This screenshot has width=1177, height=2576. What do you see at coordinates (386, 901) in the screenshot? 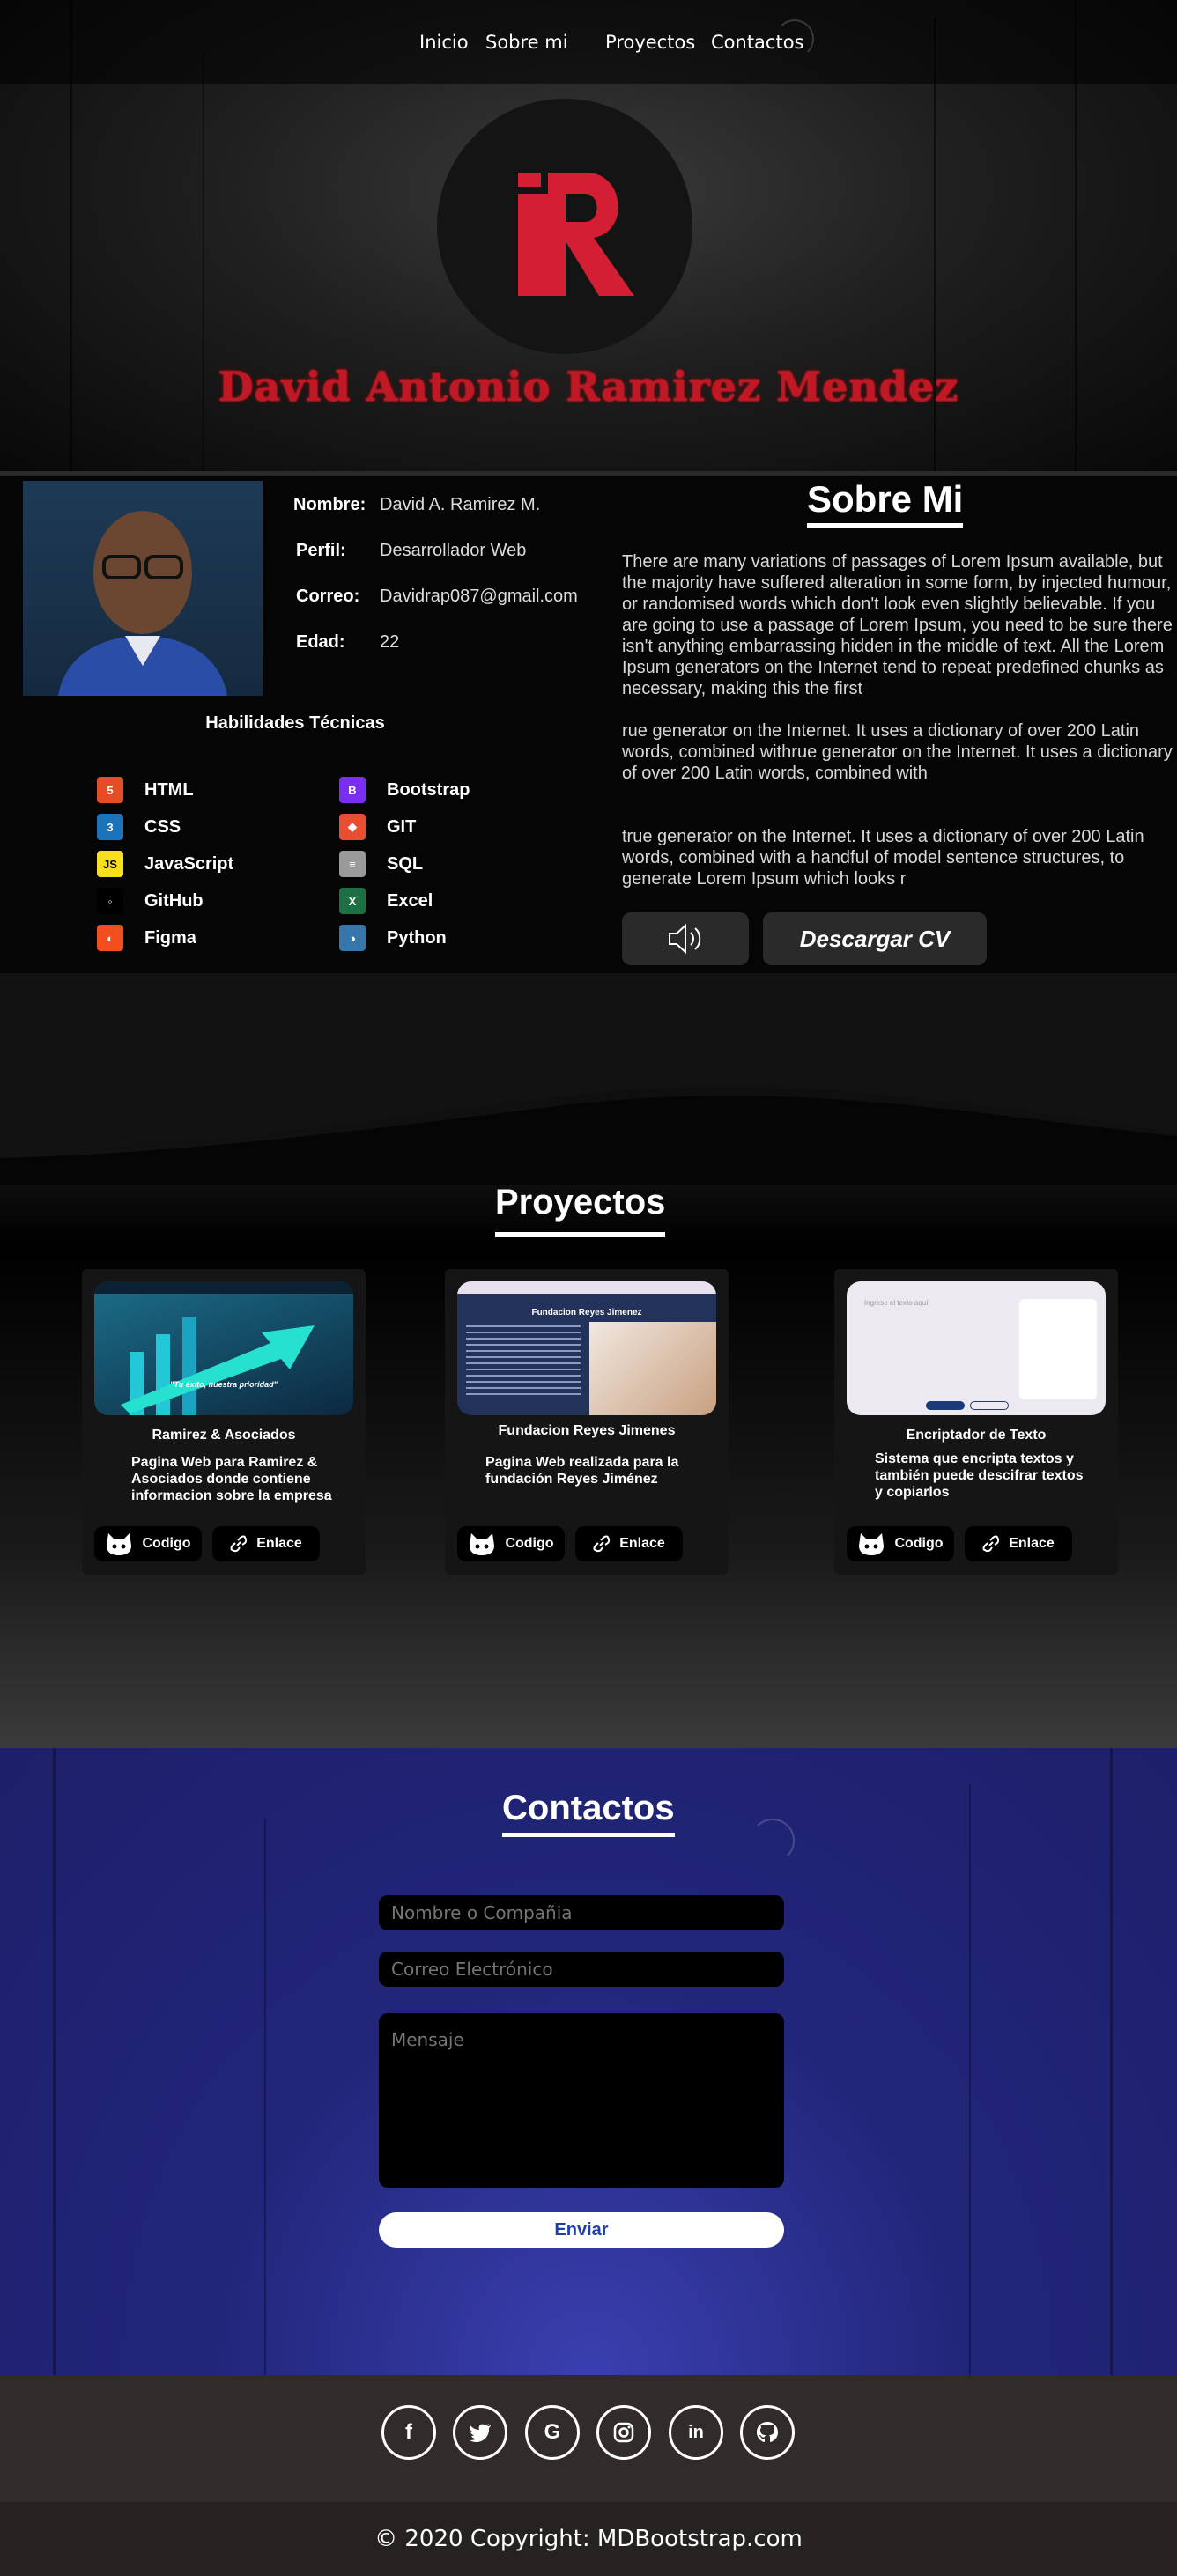
I see `skill-excel: X Excel` at bounding box center [386, 901].